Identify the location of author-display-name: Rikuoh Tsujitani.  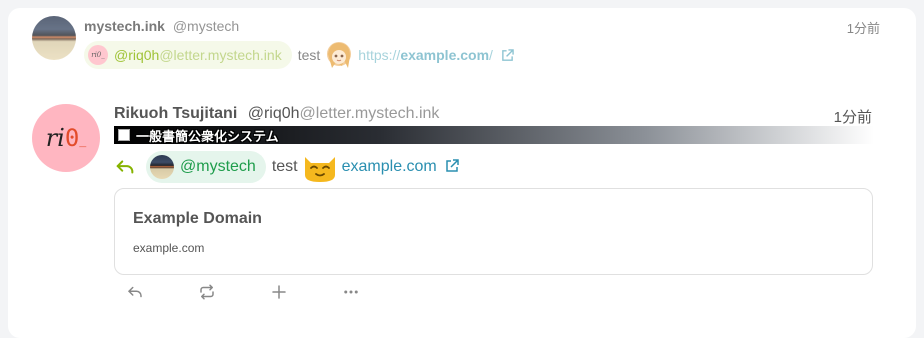
(175, 113).